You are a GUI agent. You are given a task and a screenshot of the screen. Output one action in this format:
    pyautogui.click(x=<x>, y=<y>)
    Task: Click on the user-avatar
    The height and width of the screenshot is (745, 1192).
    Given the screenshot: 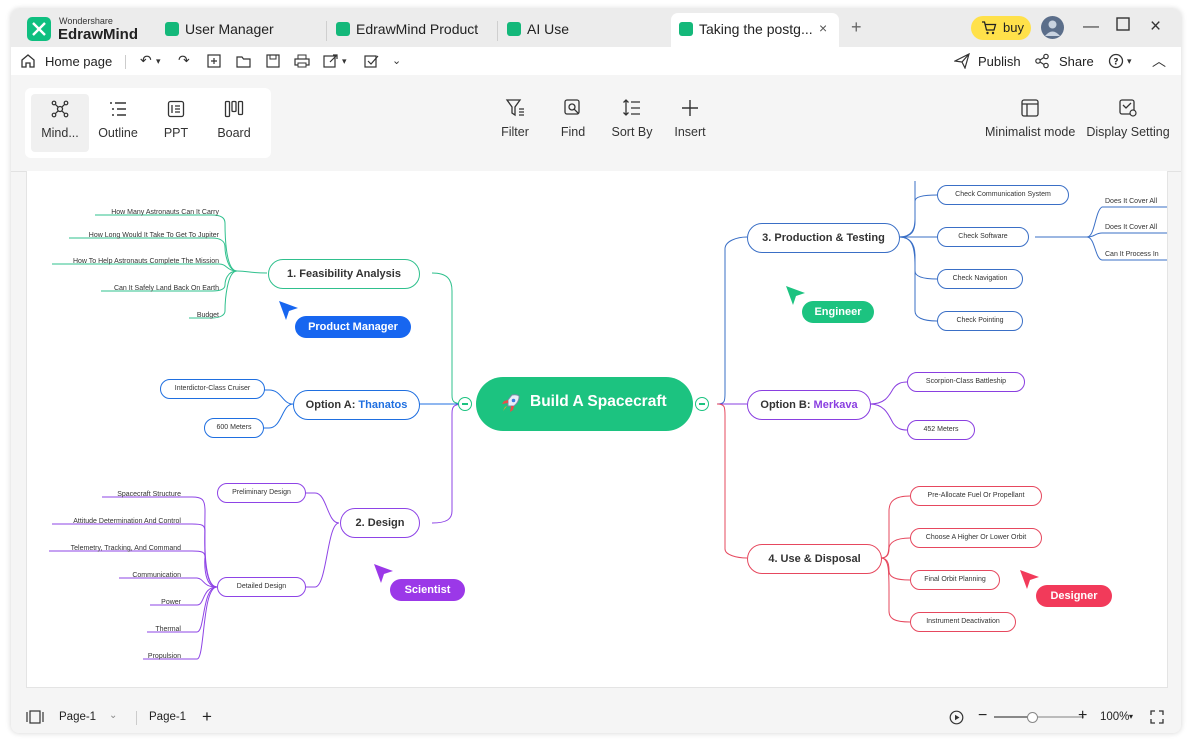 What is the action you would take?
    pyautogui.click(x=1052, y=27)
    